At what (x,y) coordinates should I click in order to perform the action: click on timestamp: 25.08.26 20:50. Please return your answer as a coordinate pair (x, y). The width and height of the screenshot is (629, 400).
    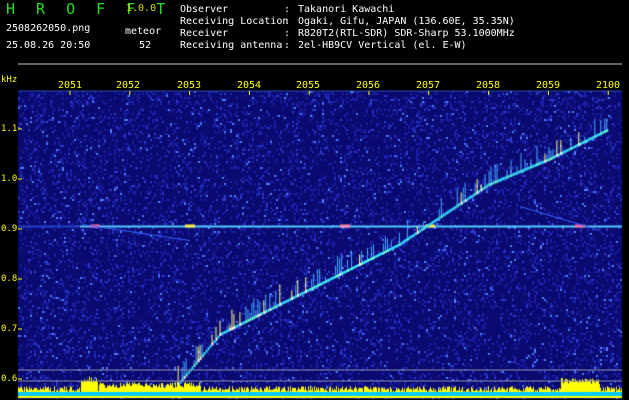
    Looking at the image, I should click on (48, 45).